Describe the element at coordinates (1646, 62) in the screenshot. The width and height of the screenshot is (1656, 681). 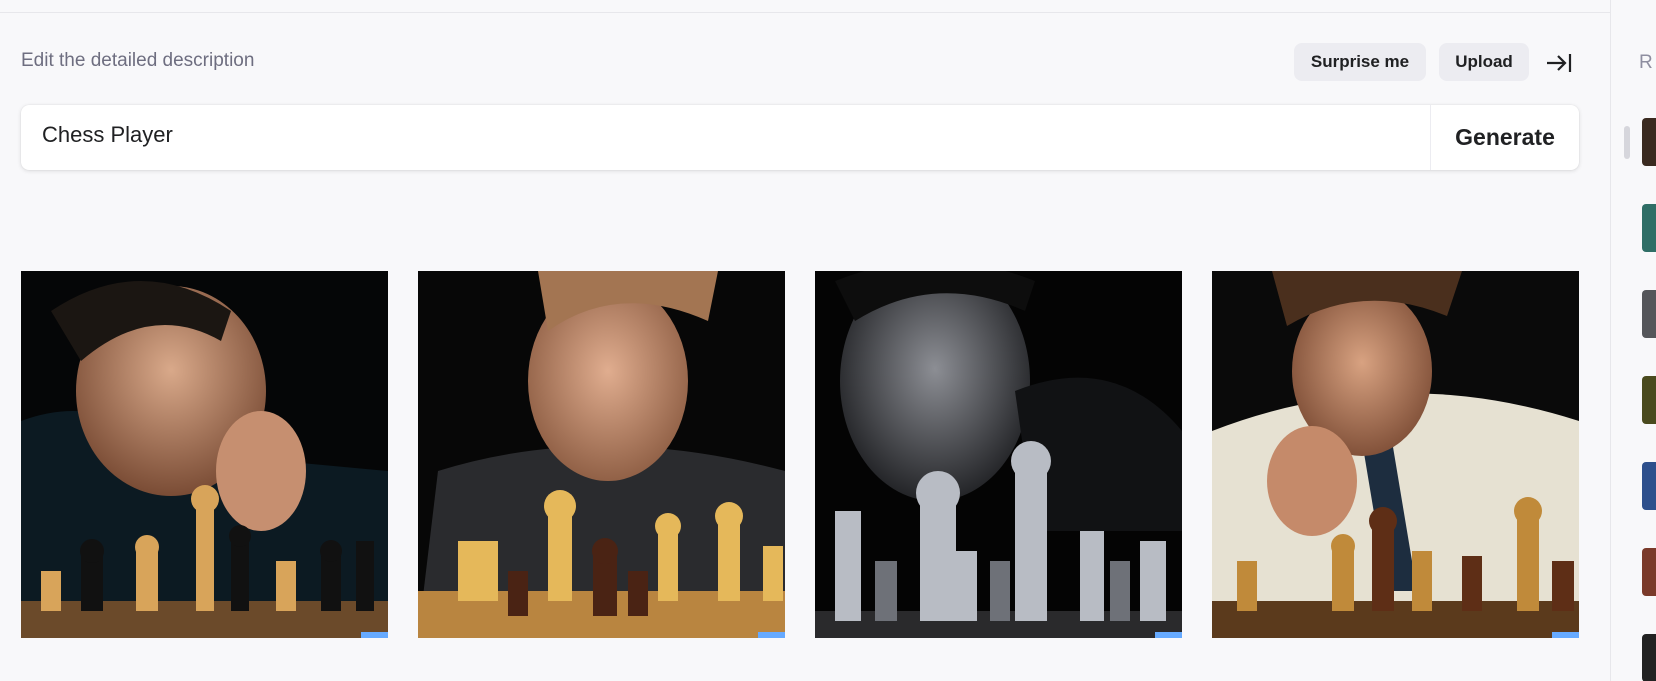
I see `sidebar-title: R` at that location.